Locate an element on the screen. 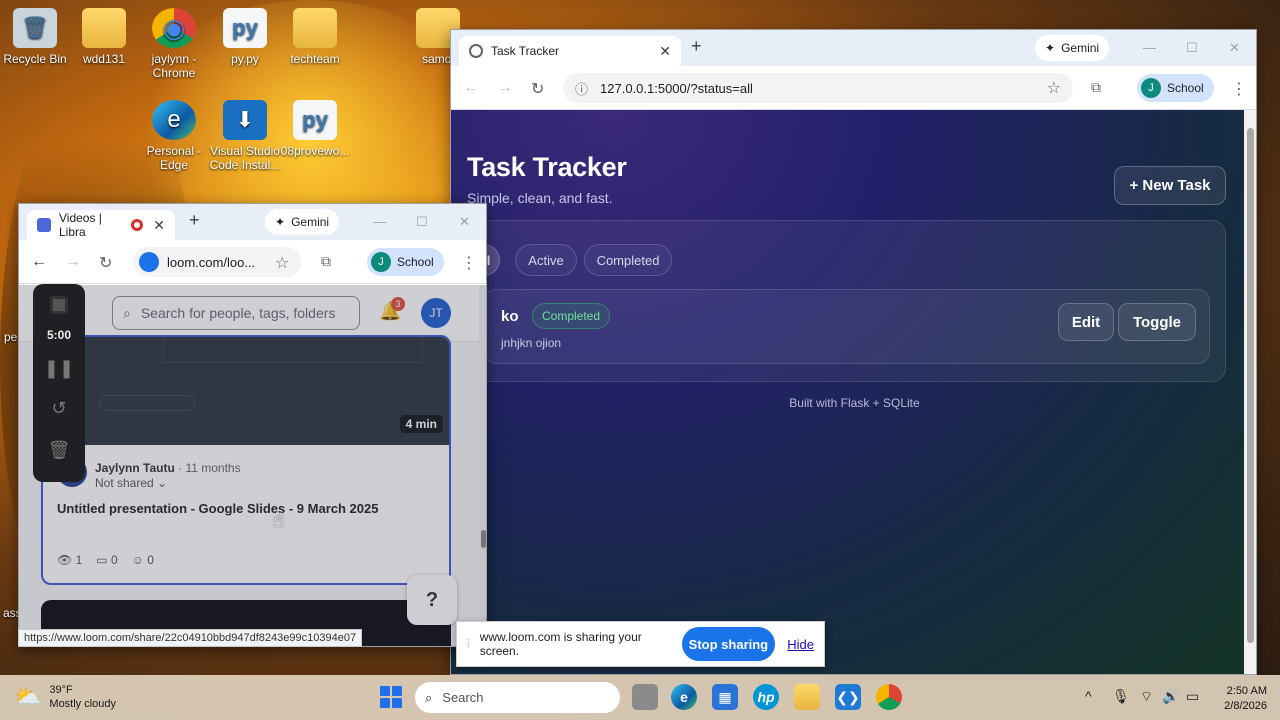  hp-icon: hp is located at coordinates (766, 697).